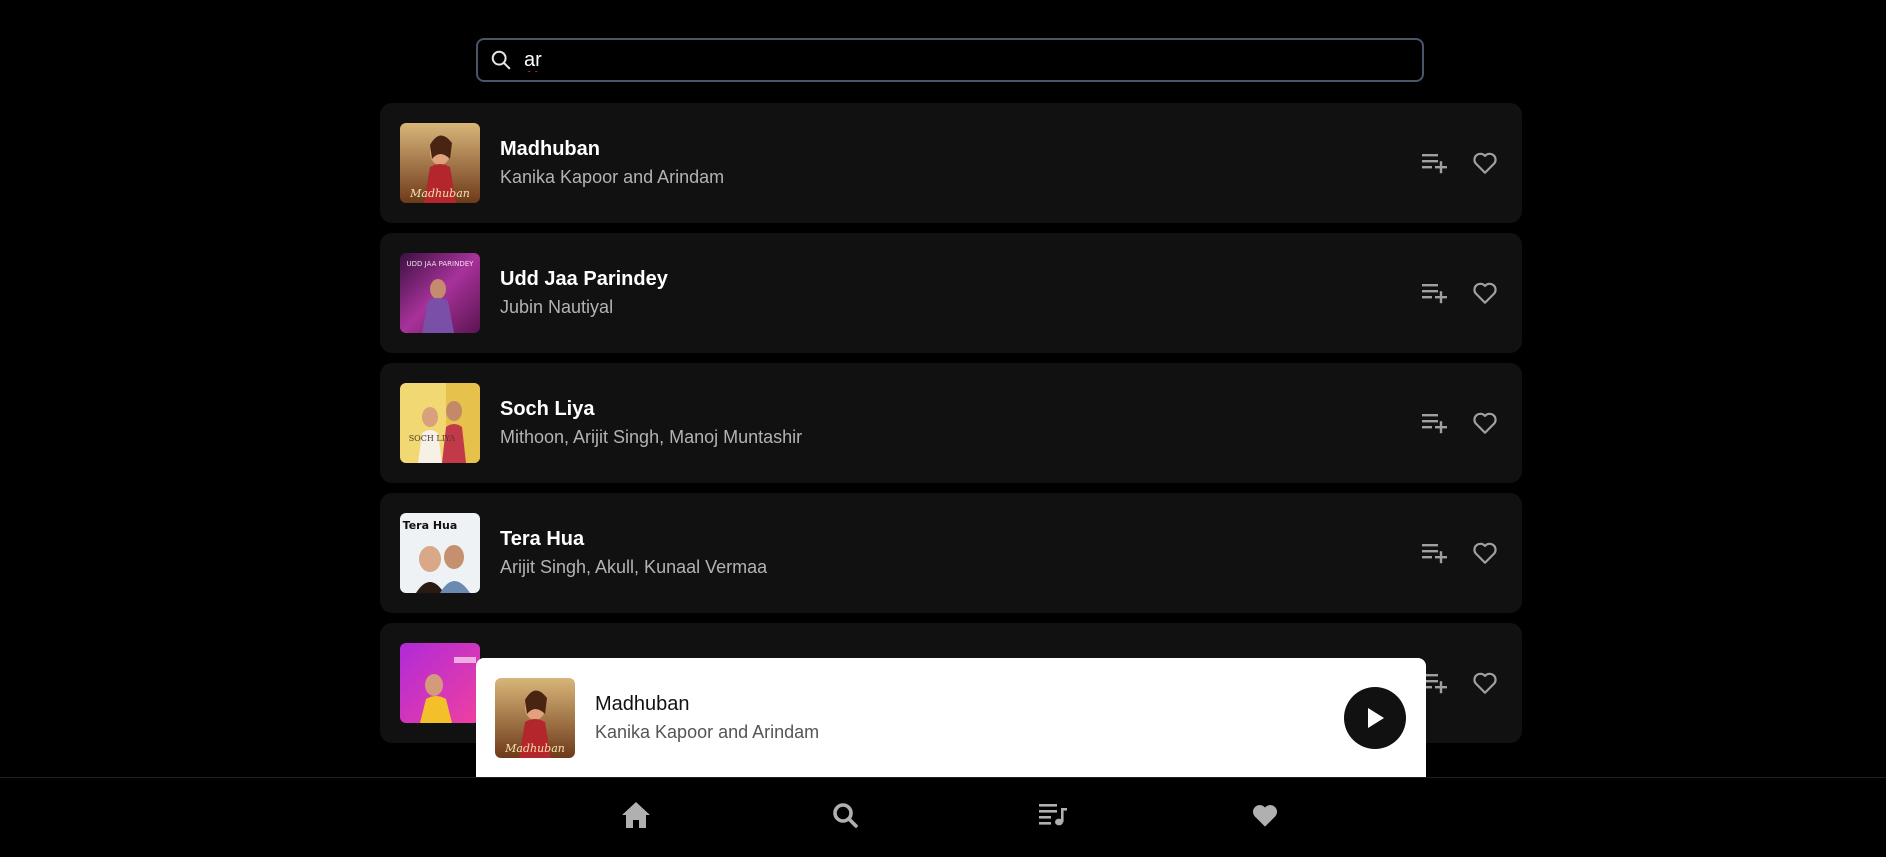 The width and height of the screenshot is (1886, 857). I want to click on search-input, so click(968, 60).